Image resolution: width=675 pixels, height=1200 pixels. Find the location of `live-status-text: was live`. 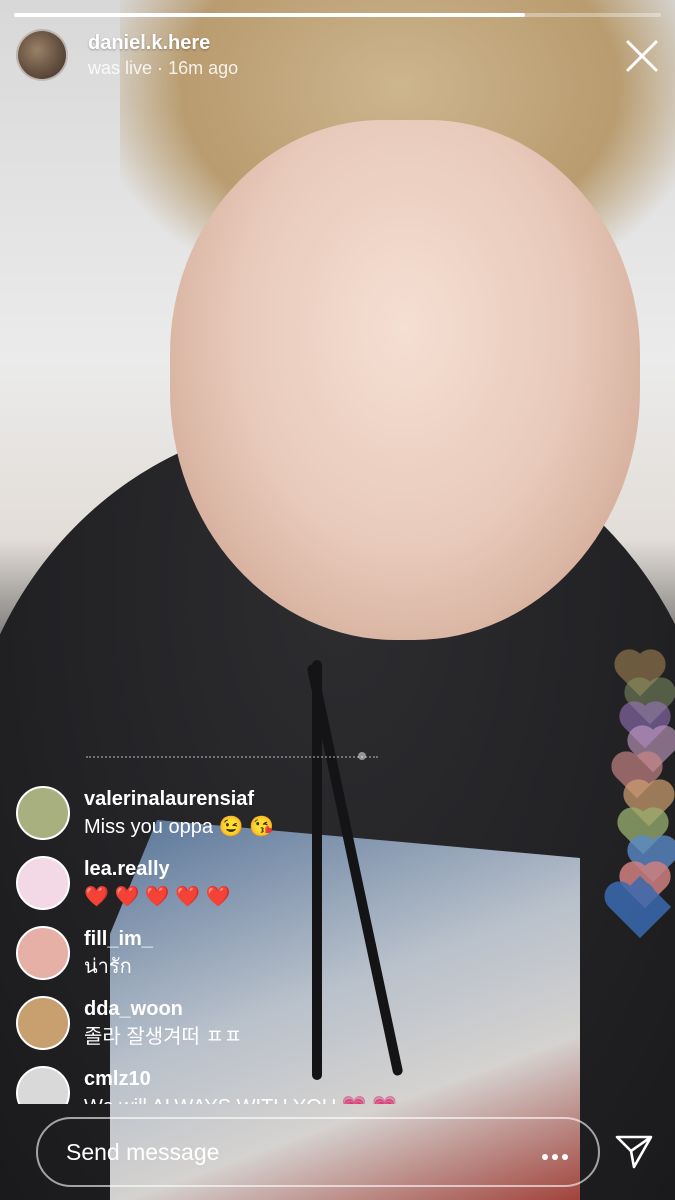

live-status-text: was live is located at coordinates (120, 68).